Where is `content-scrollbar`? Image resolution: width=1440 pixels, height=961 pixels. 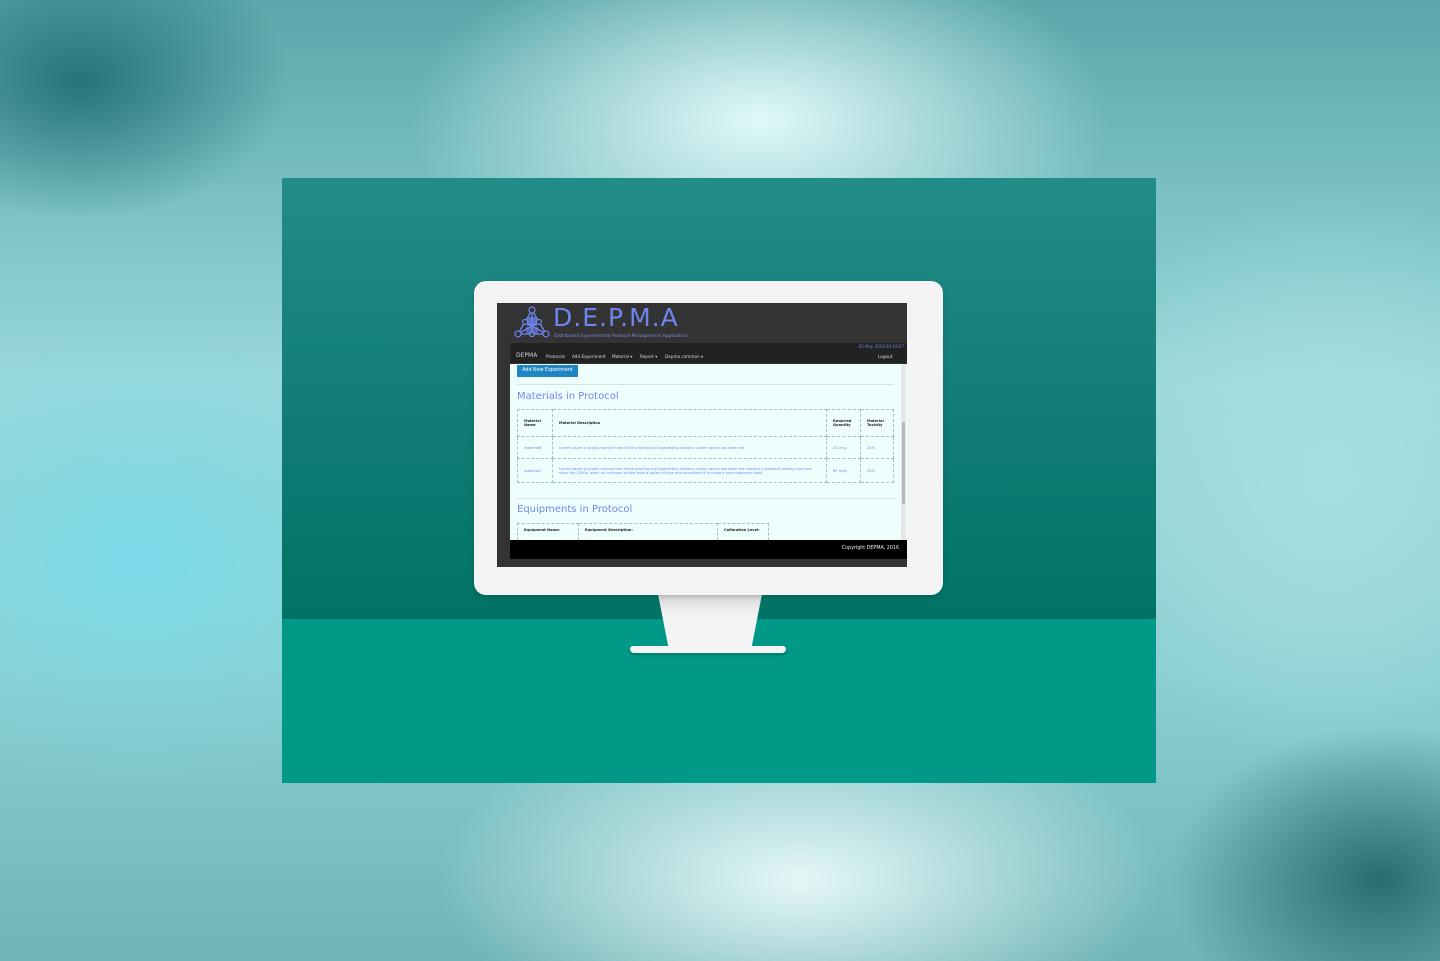
content-scrollbar is located at coordinates (903, 452).